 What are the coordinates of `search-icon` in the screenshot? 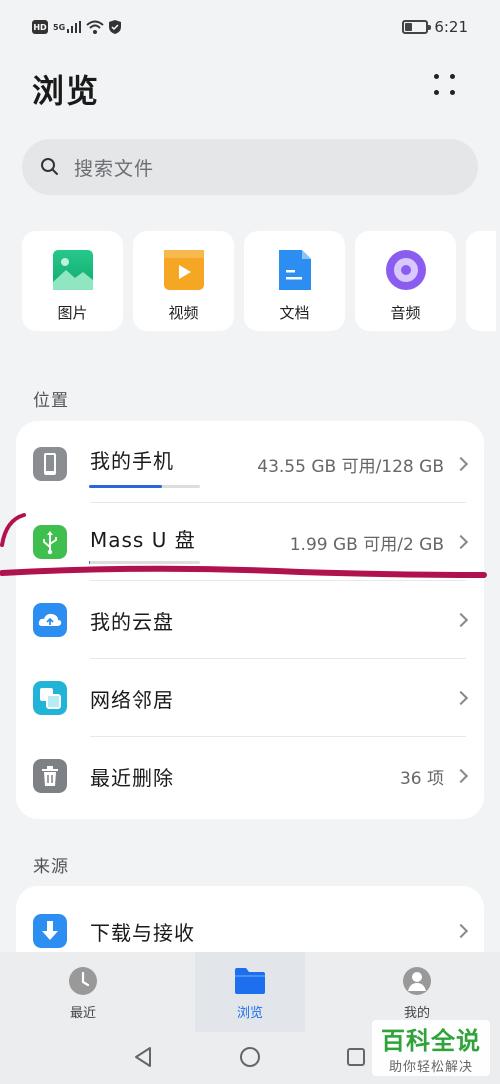 It's located at (49, 166).